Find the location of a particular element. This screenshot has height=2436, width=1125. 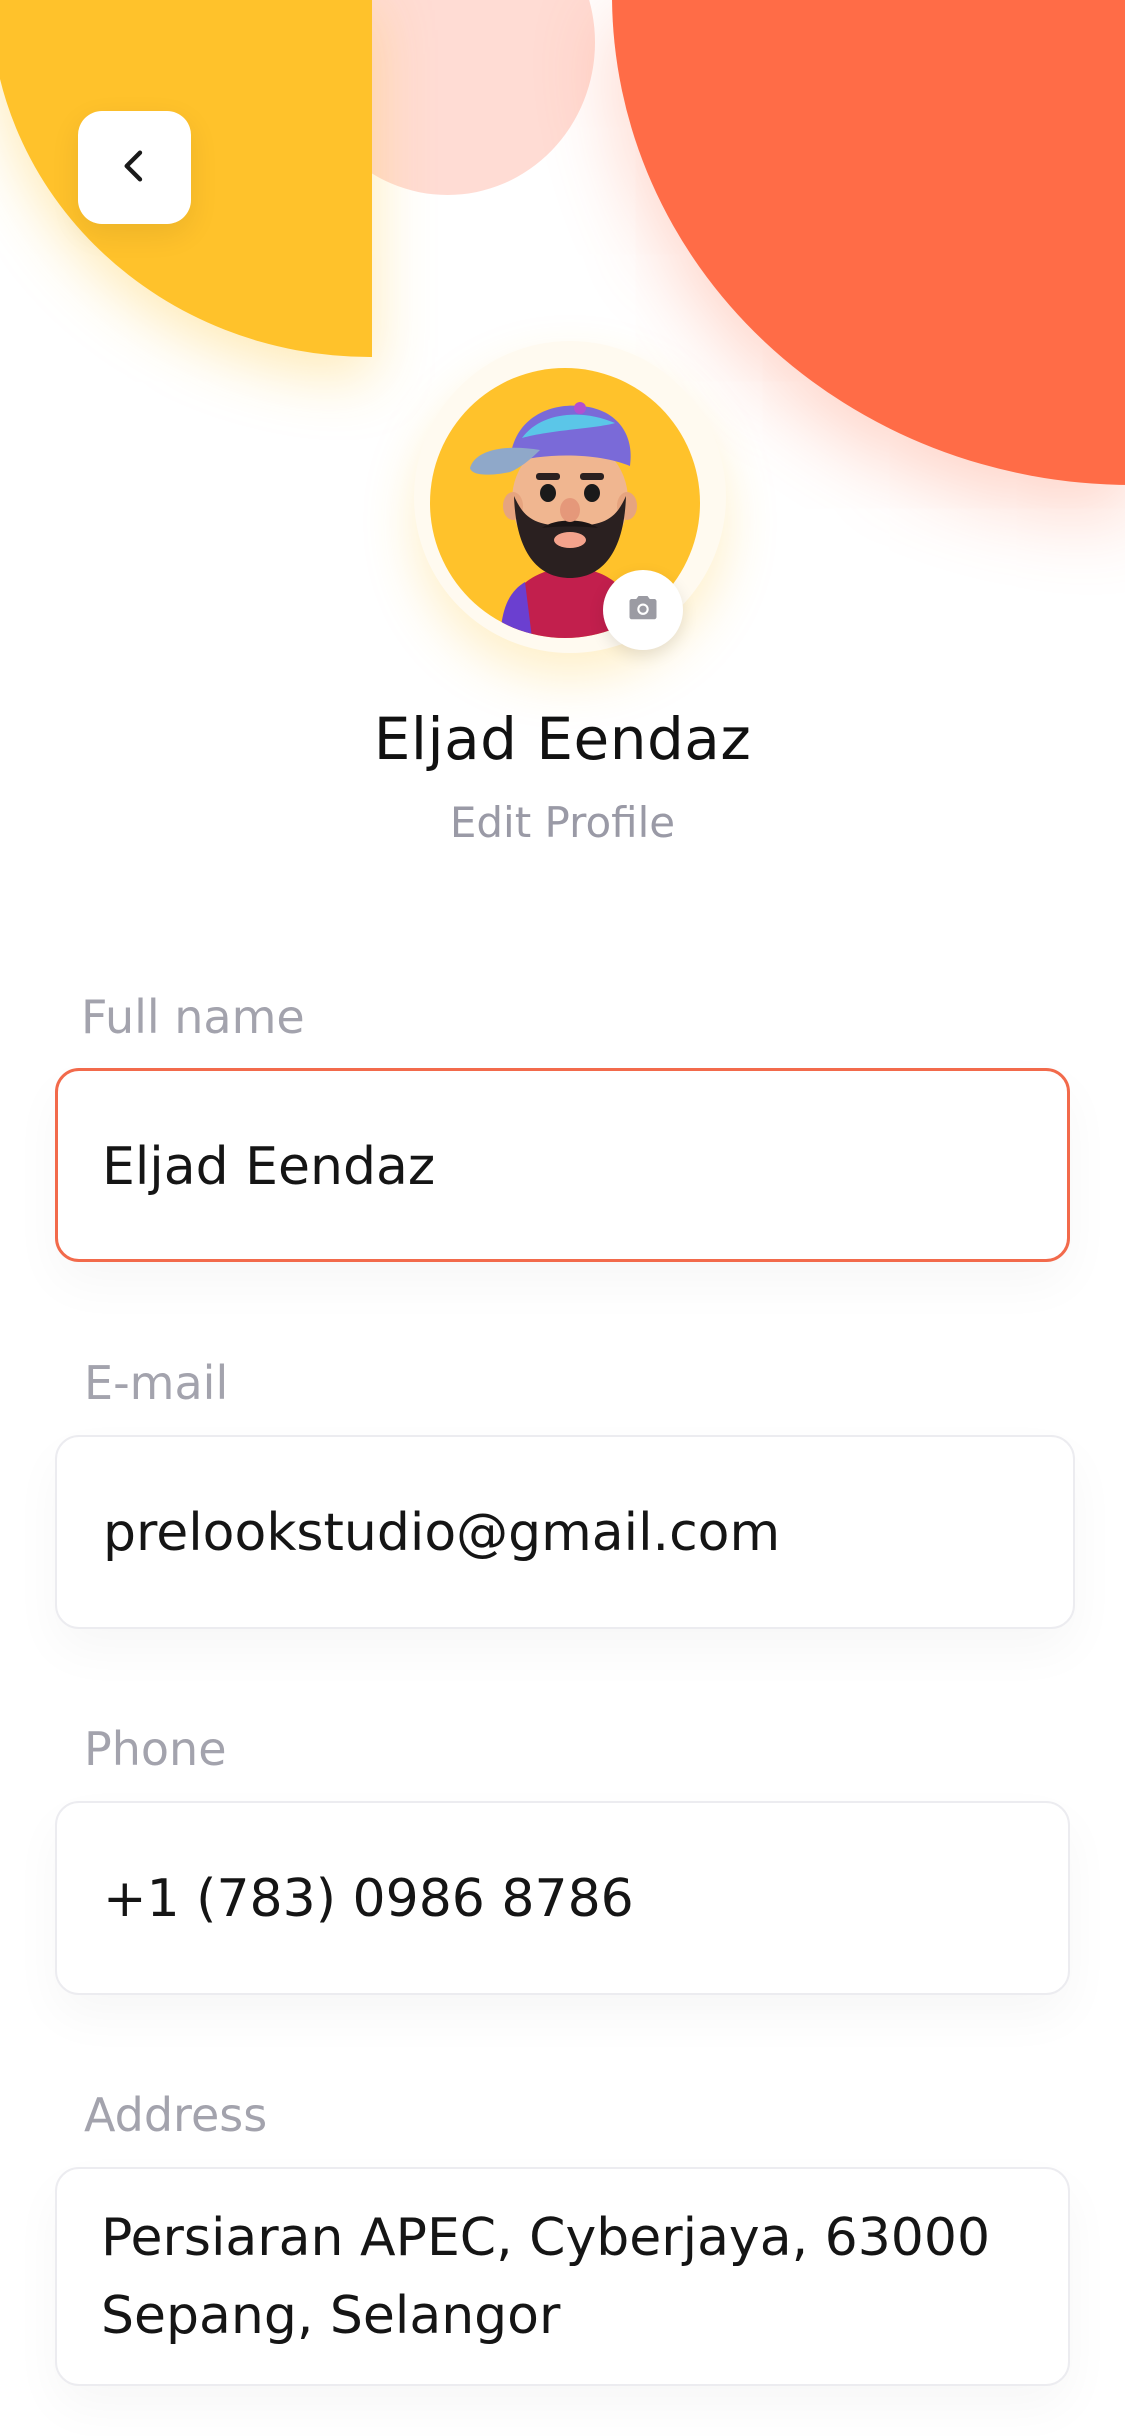

phone-label: Phone is located at coordinates (155, 1749).